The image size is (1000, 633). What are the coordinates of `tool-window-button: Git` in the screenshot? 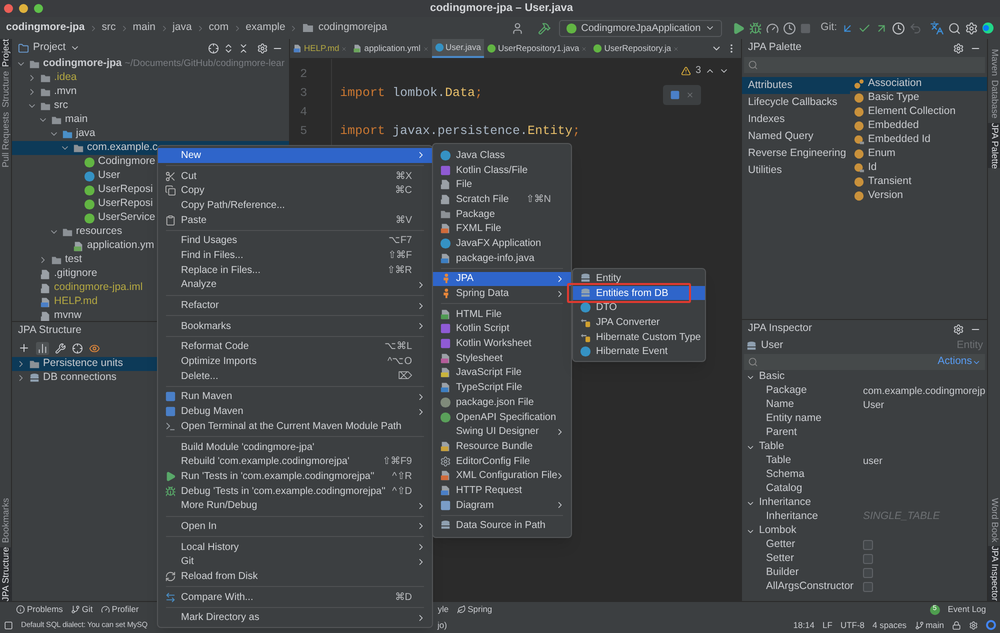 It's located at (87, 609).